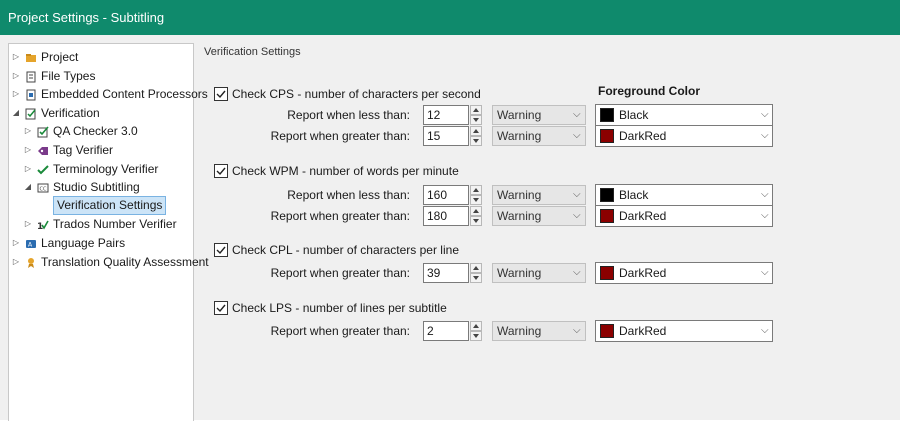  What do you see at coordinates (31, 243) in the screenshot?
I see `language-pairs-icon: A` at bounding box center [31, 243].